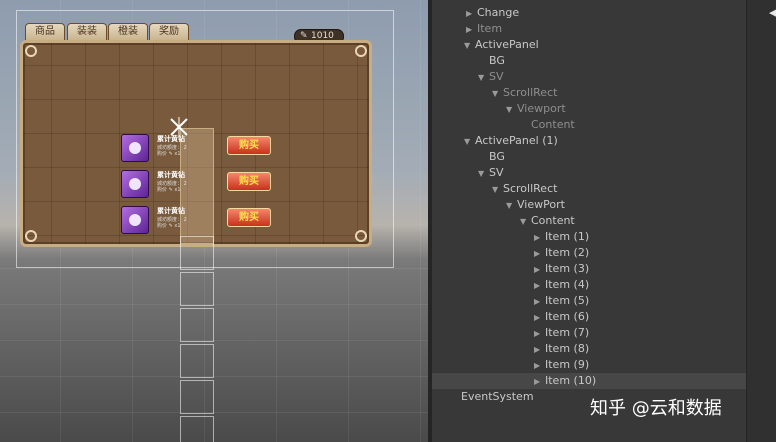 The image size is (776, 442). What do you see at coordinates (490, 28) in the screenshot?
I see `hierarchy-item-label: Item` at bounding box center [490, 28].